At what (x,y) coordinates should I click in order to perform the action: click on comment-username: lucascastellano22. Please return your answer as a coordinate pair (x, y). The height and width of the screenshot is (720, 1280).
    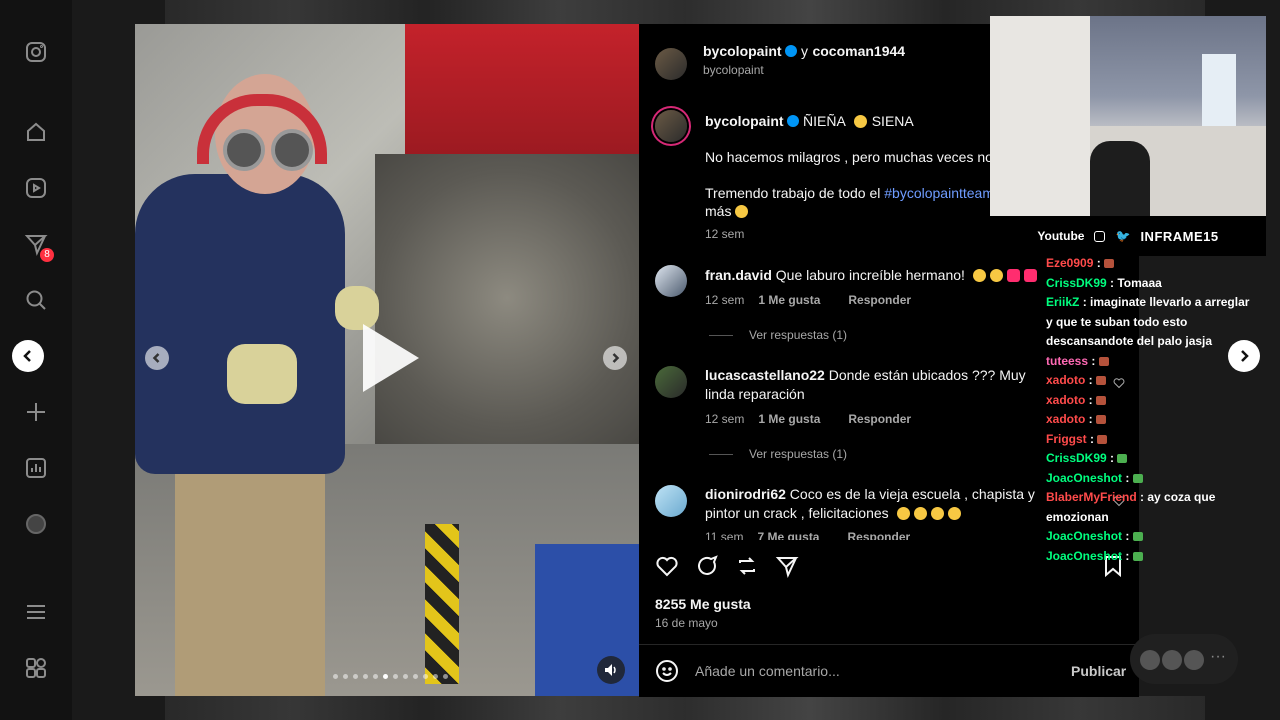
    Looking at the image, I should click on (765, 375).